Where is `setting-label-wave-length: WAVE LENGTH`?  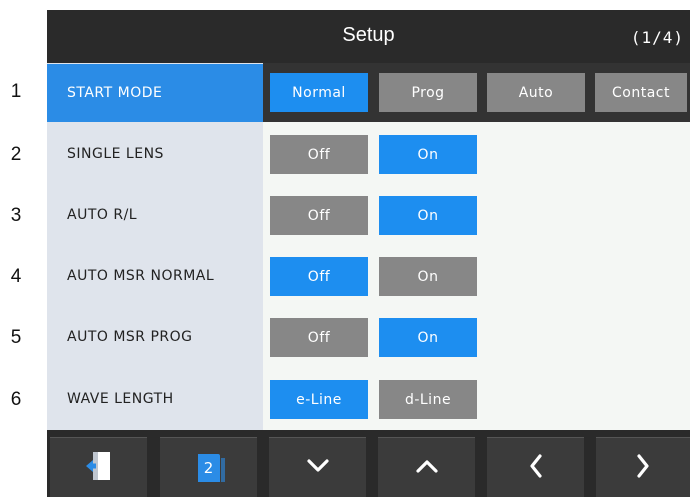 setting-label-wave-length: WAVE LENGTH is located at coordinates (155, 399).